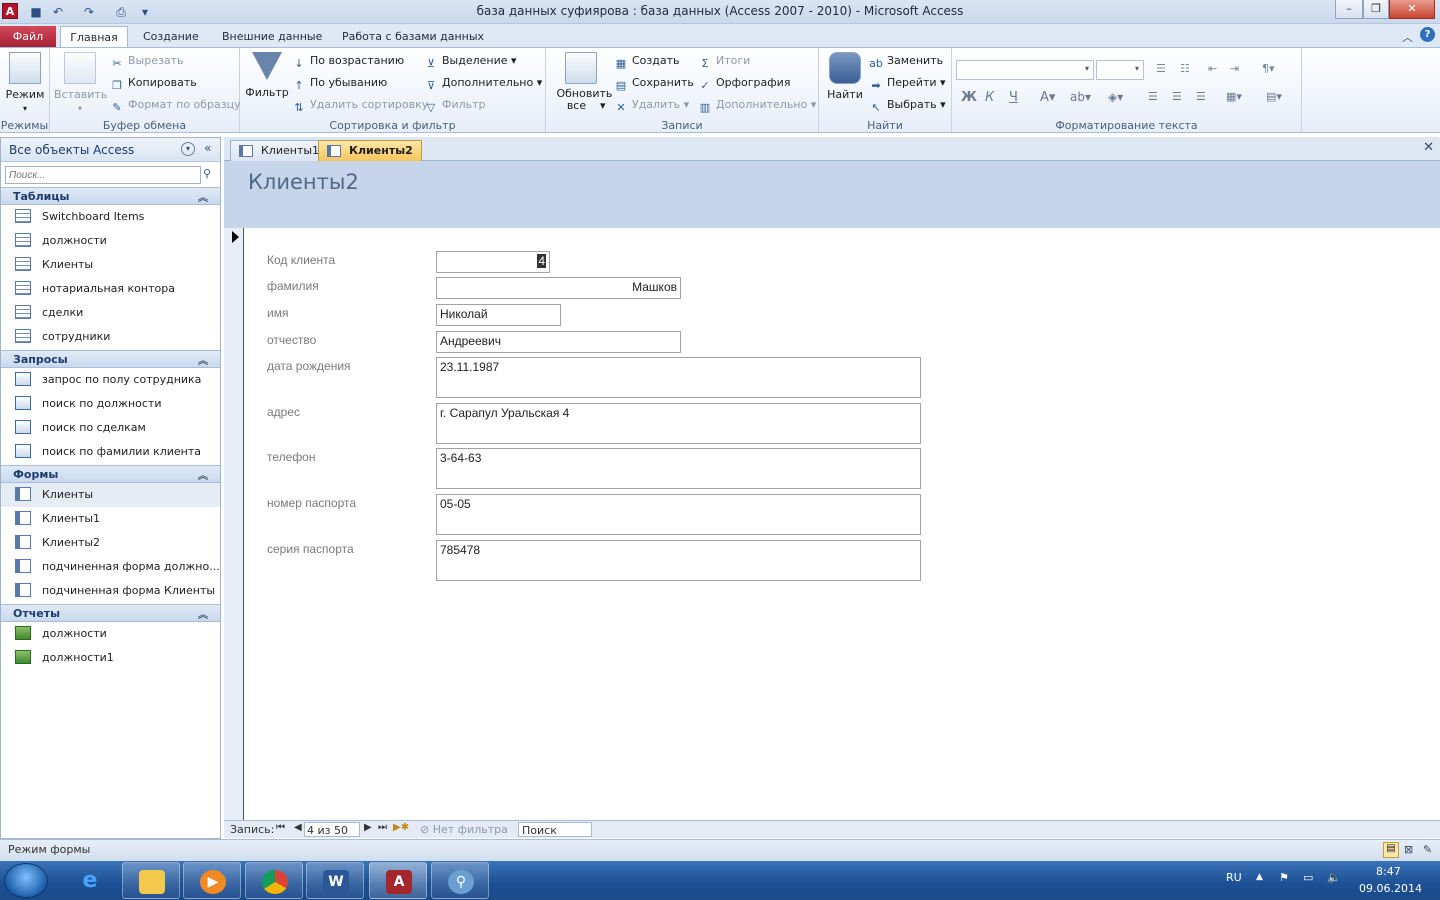 The width and height of the screenshot is (1440, 900). Describe the element at coordinates (25, 83) in the screenshot. I see `view-button: Режим ▾` at that location.